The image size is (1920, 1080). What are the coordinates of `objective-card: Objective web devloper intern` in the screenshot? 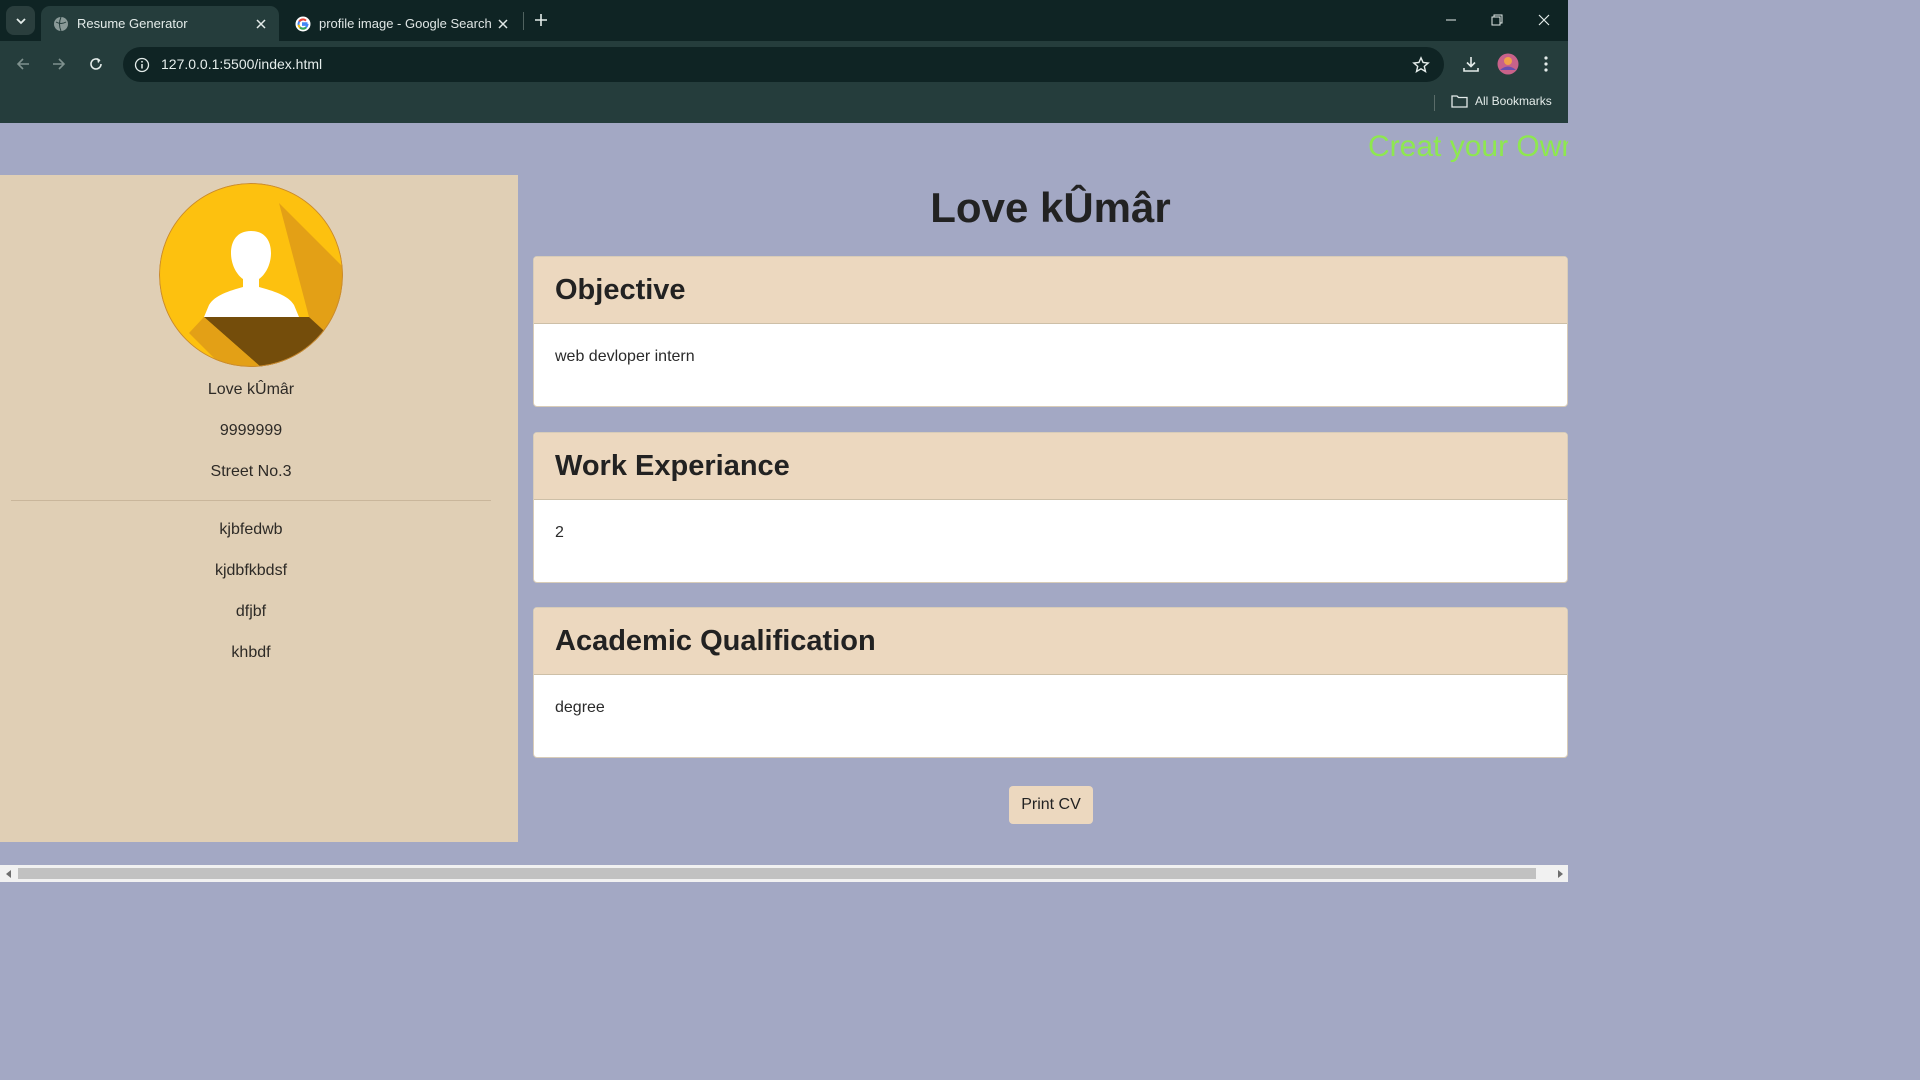 It's located at (1050, 331).